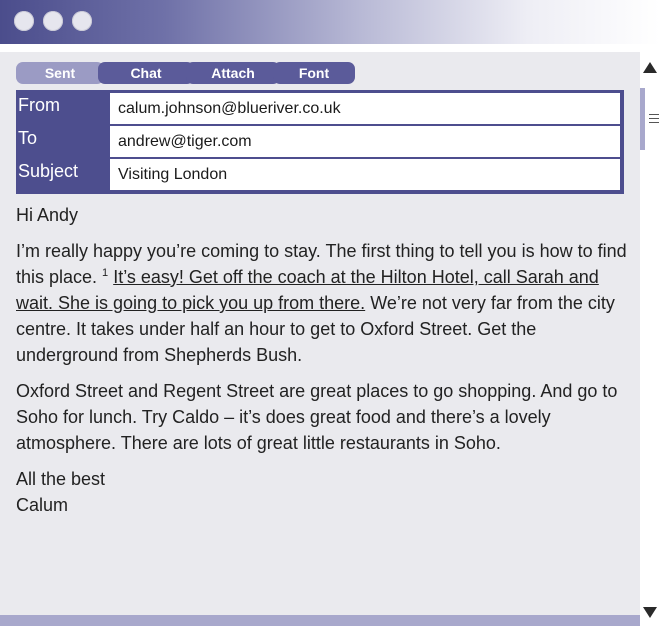 This screenshot has height=626, width=660. I want to click on tab-chat: Chat, so click(146, 73).